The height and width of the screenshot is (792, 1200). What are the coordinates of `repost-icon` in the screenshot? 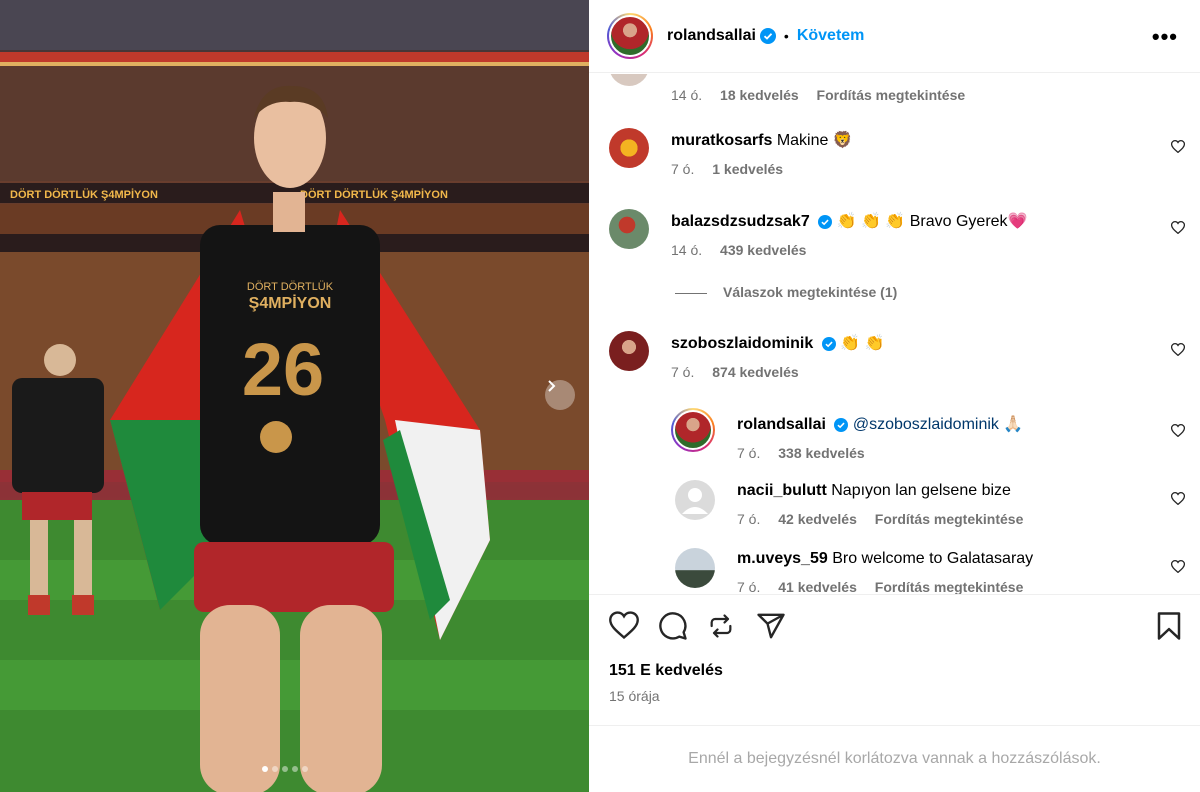 It's located at (721, 626).